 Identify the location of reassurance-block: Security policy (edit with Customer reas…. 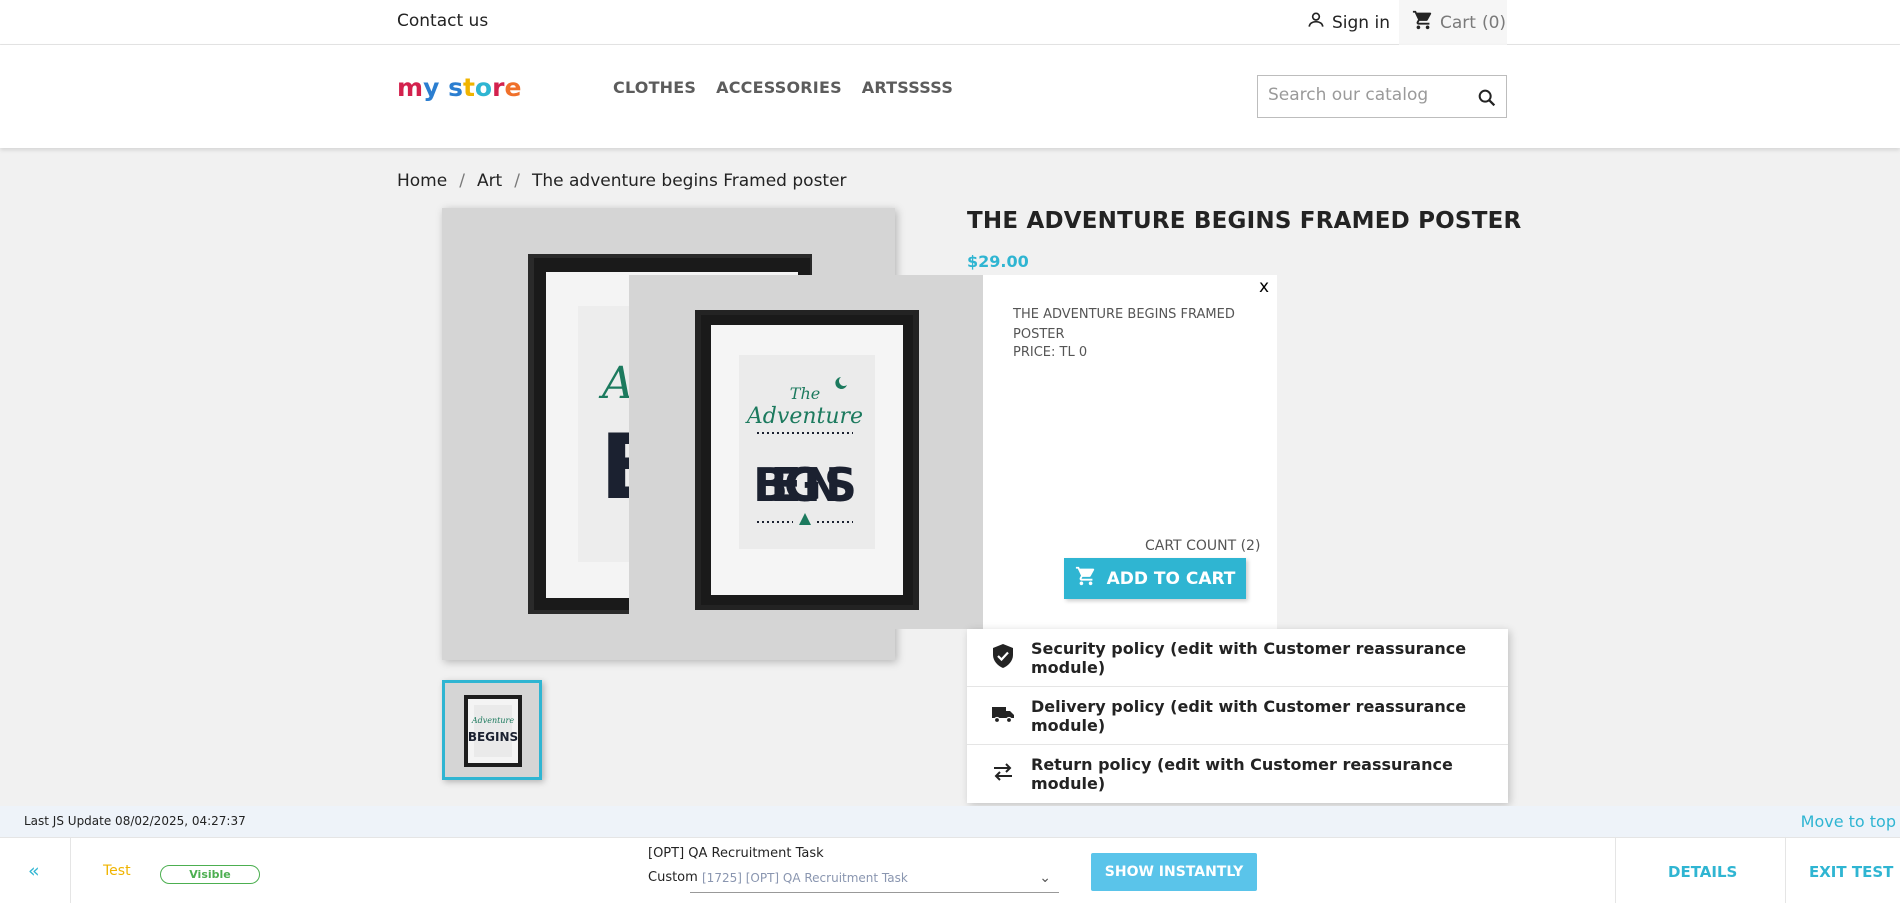
(1237, 716).